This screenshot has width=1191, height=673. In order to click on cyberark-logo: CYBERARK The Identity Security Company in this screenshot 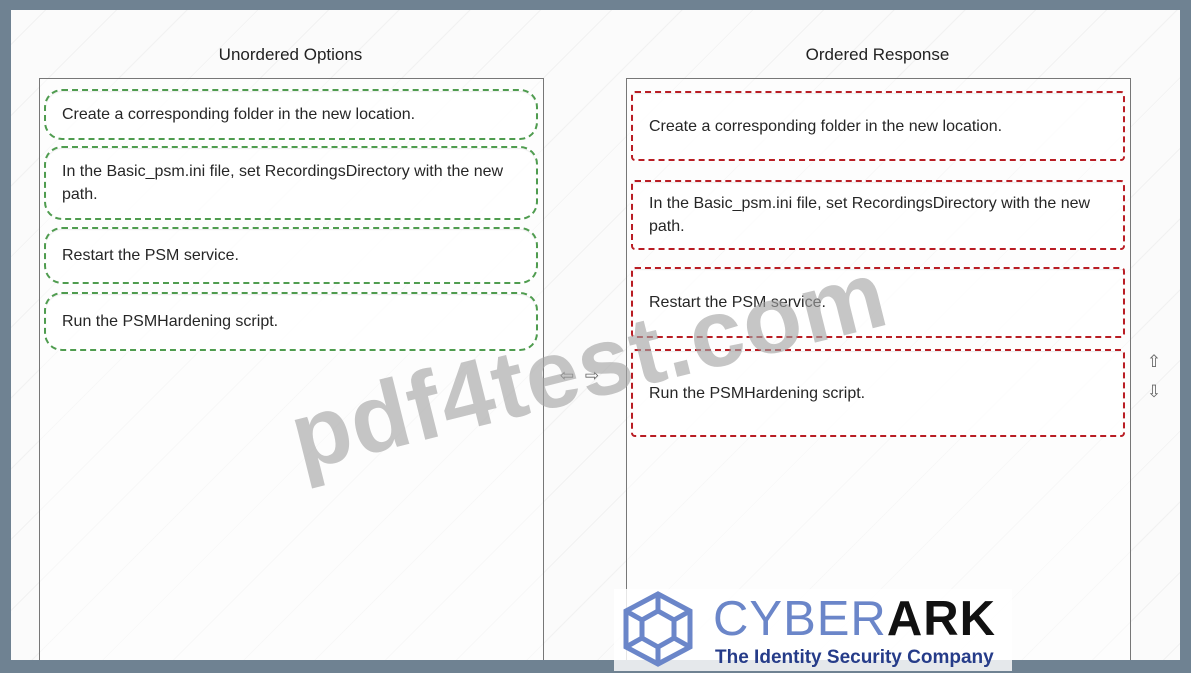, I will do `click(813, 630)`.